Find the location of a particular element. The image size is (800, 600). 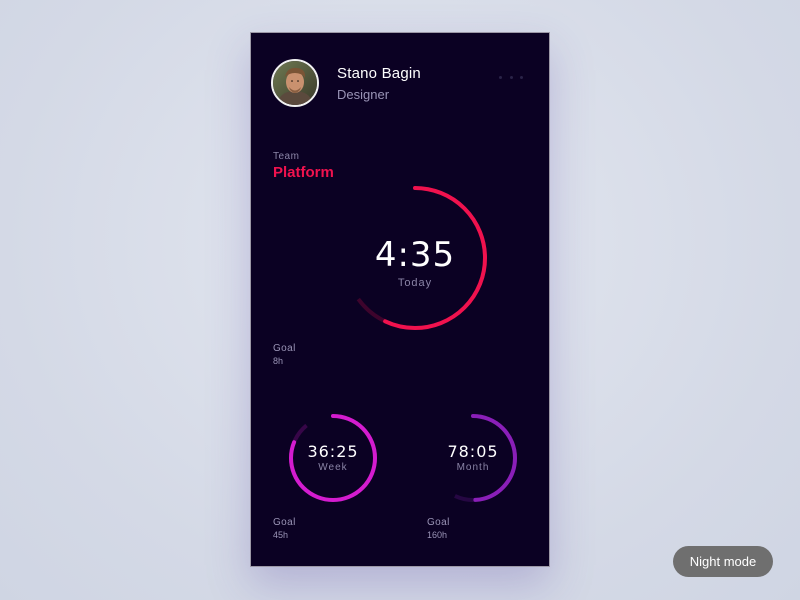

today-goal: Goal 8h is located at coordinates (284, 354).